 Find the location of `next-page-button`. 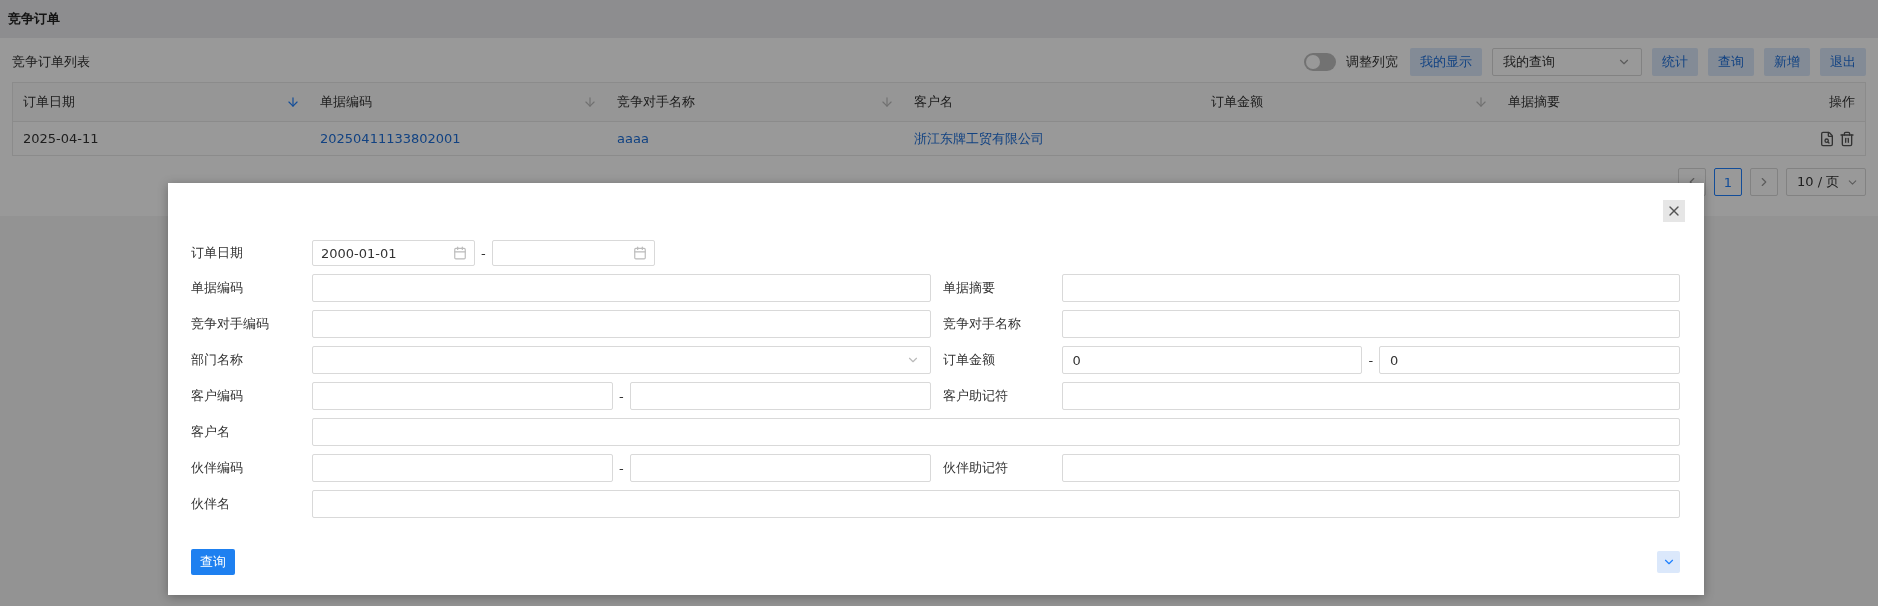

next-page-button is located at coordinates (1764, 182).